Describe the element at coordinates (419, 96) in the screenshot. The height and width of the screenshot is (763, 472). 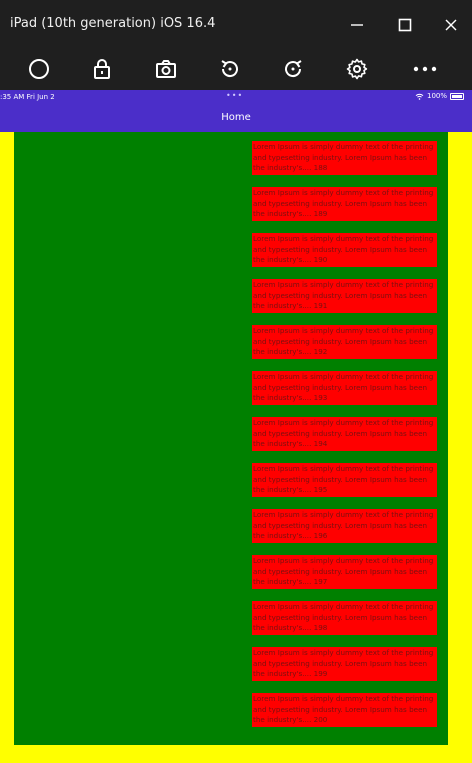
I see `wifi-icon` at that location.